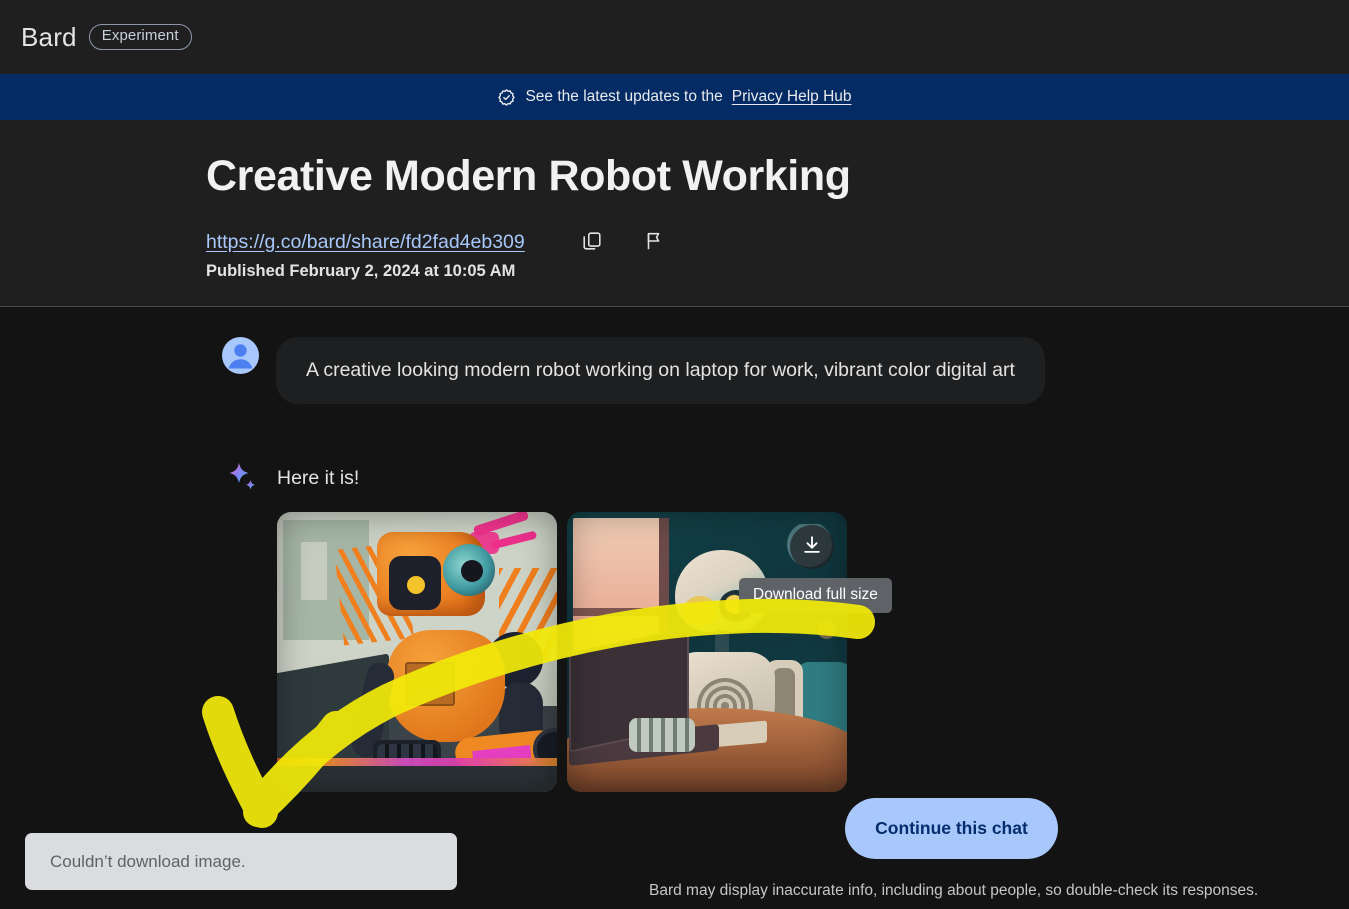  I want to click on continue-chat-button: Continue this chat, so click(951, 828).